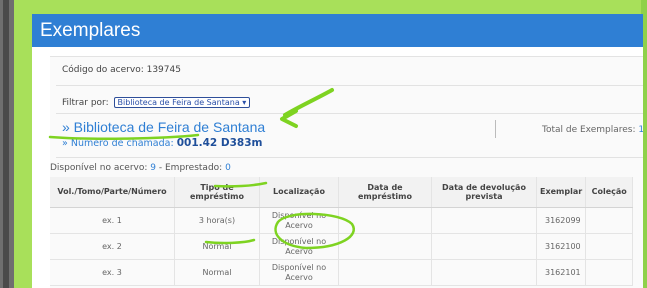 The image size is (647, 288). I want to click on col-data-emprestimo: Data de empréstimo, so click(385, 192).